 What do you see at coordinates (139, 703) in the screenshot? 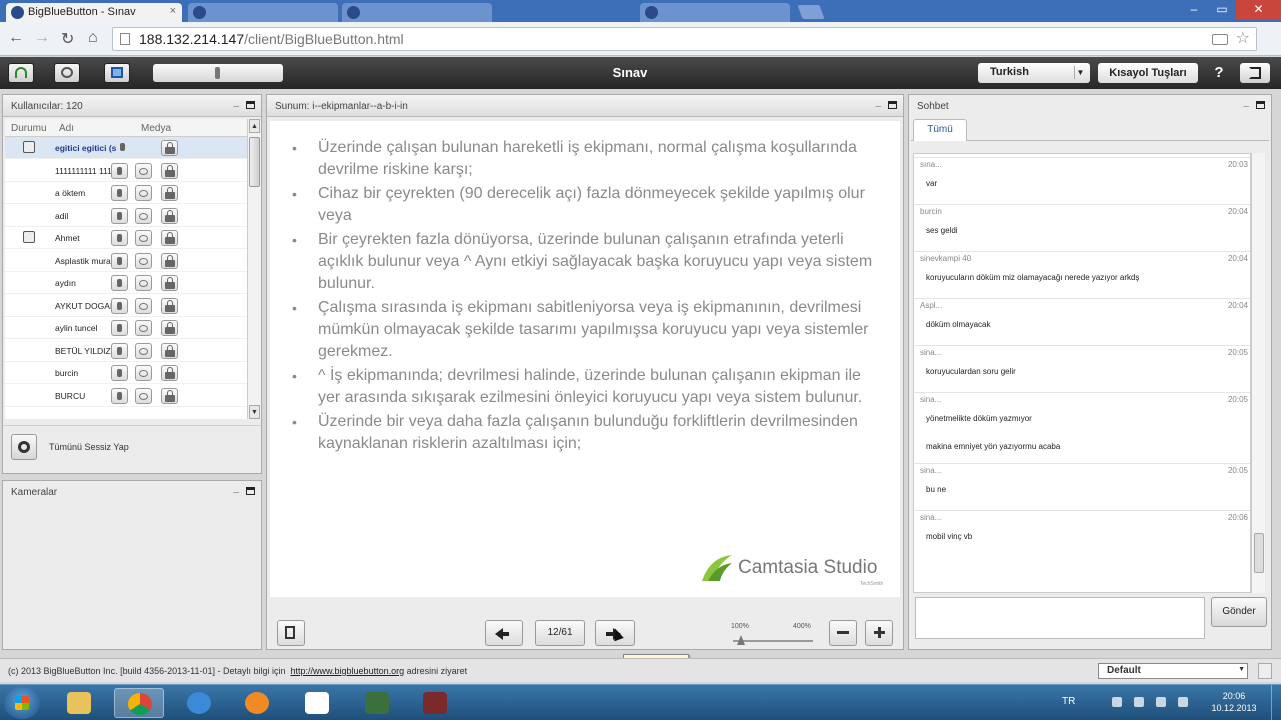
I see `taskbar-chrome` at bounding box center [139, 703].